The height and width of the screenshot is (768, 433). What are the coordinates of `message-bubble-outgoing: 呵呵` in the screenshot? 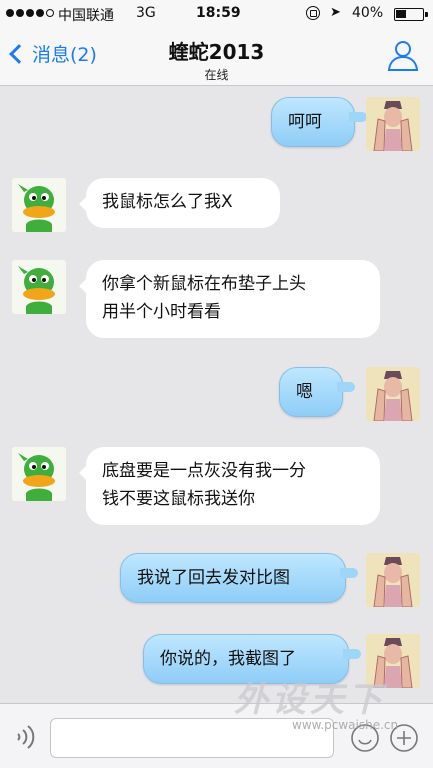 It's located at (313, 122).